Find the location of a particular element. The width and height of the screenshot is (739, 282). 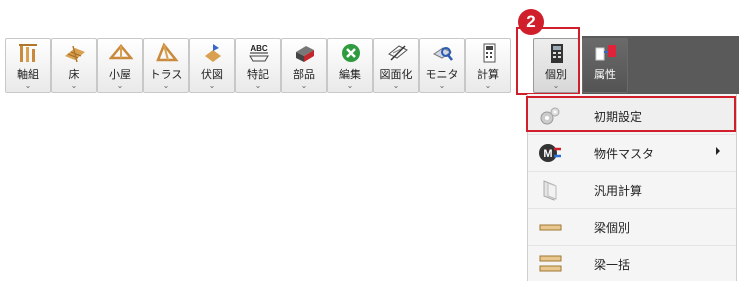

svg-text: M is located at coordinates (547, 154).